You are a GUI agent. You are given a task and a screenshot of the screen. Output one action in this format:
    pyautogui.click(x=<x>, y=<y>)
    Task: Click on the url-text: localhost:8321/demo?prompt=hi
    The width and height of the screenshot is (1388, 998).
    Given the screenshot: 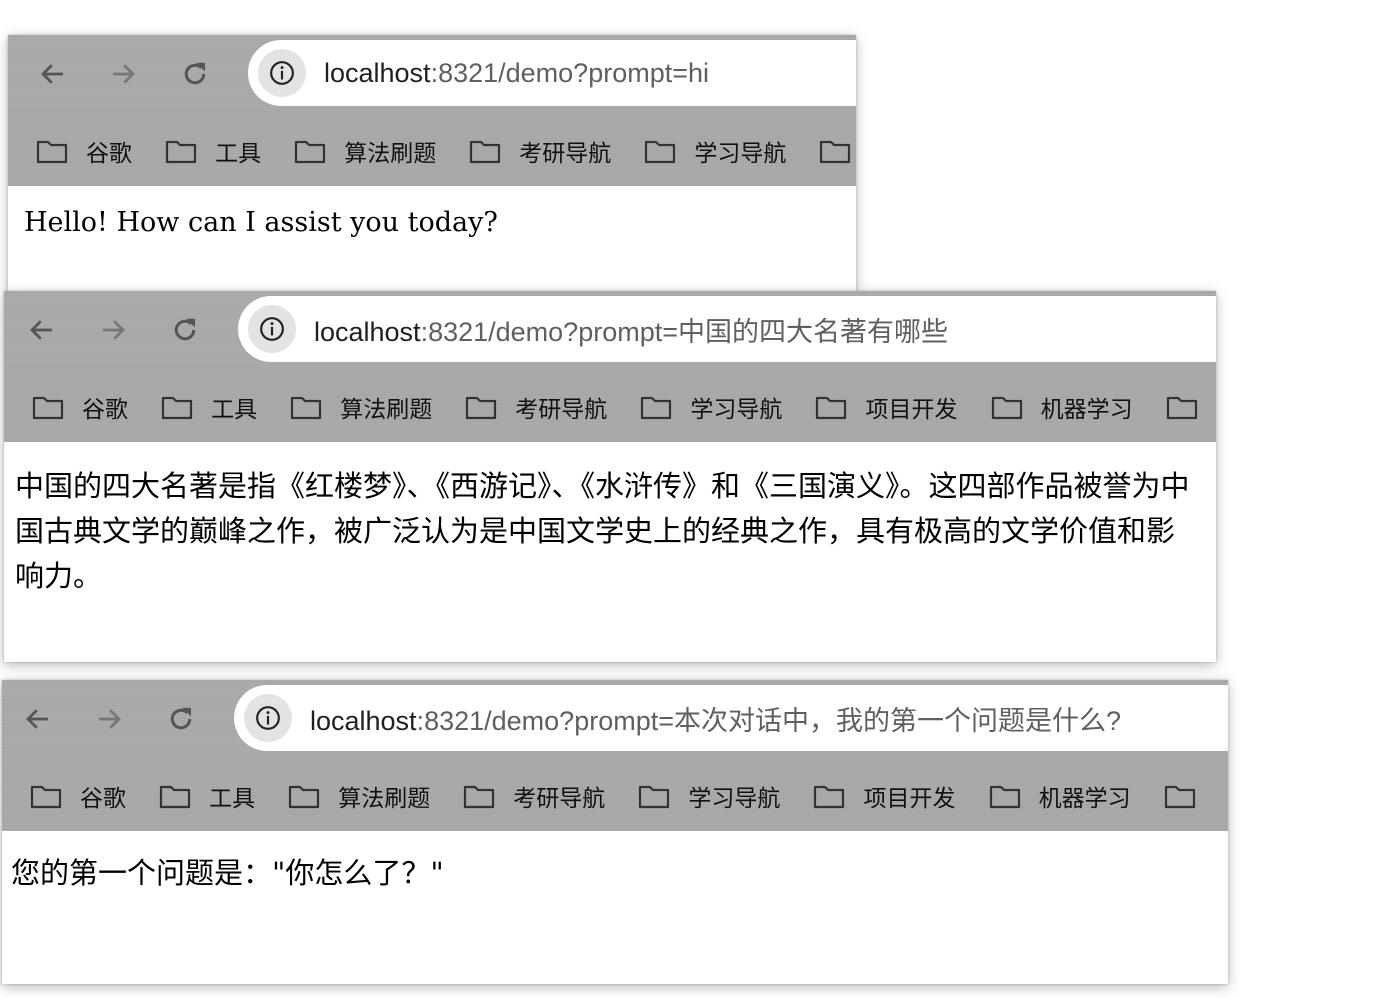 What is the action you would take?
    pyautogui.click(x=516, y=73)
    